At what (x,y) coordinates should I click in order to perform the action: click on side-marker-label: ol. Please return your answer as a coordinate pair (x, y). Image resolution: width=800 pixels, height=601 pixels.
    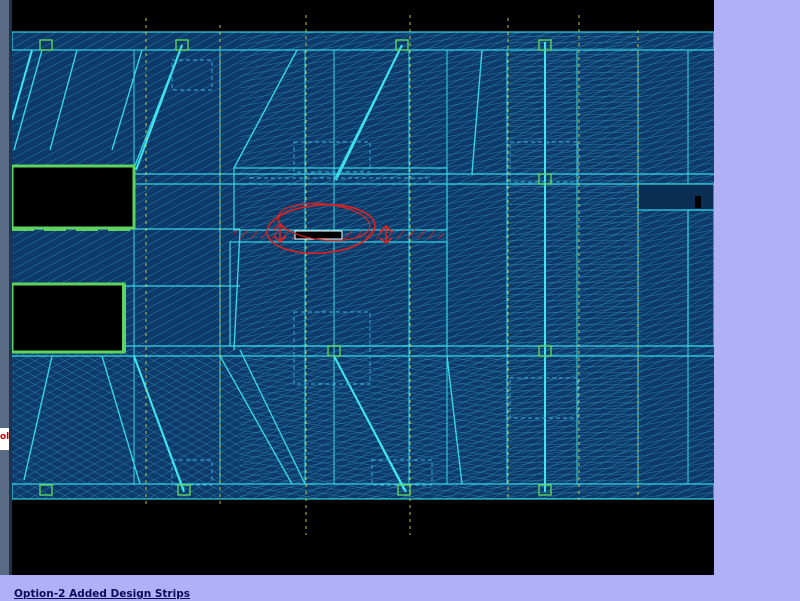
    Looking at the image, I should click on (5, 437).